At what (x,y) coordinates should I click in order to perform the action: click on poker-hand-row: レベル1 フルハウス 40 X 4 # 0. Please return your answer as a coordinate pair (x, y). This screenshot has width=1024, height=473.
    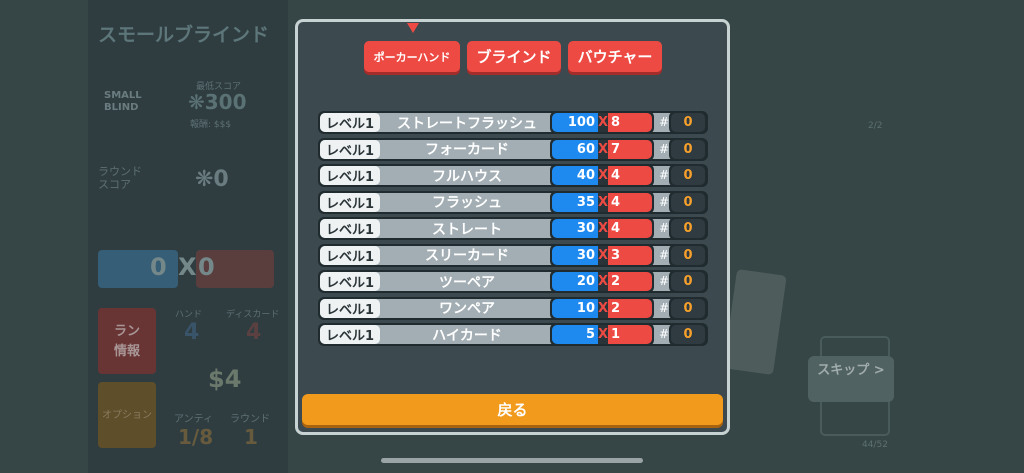
    Looking at the image, I should click on (513, 175).